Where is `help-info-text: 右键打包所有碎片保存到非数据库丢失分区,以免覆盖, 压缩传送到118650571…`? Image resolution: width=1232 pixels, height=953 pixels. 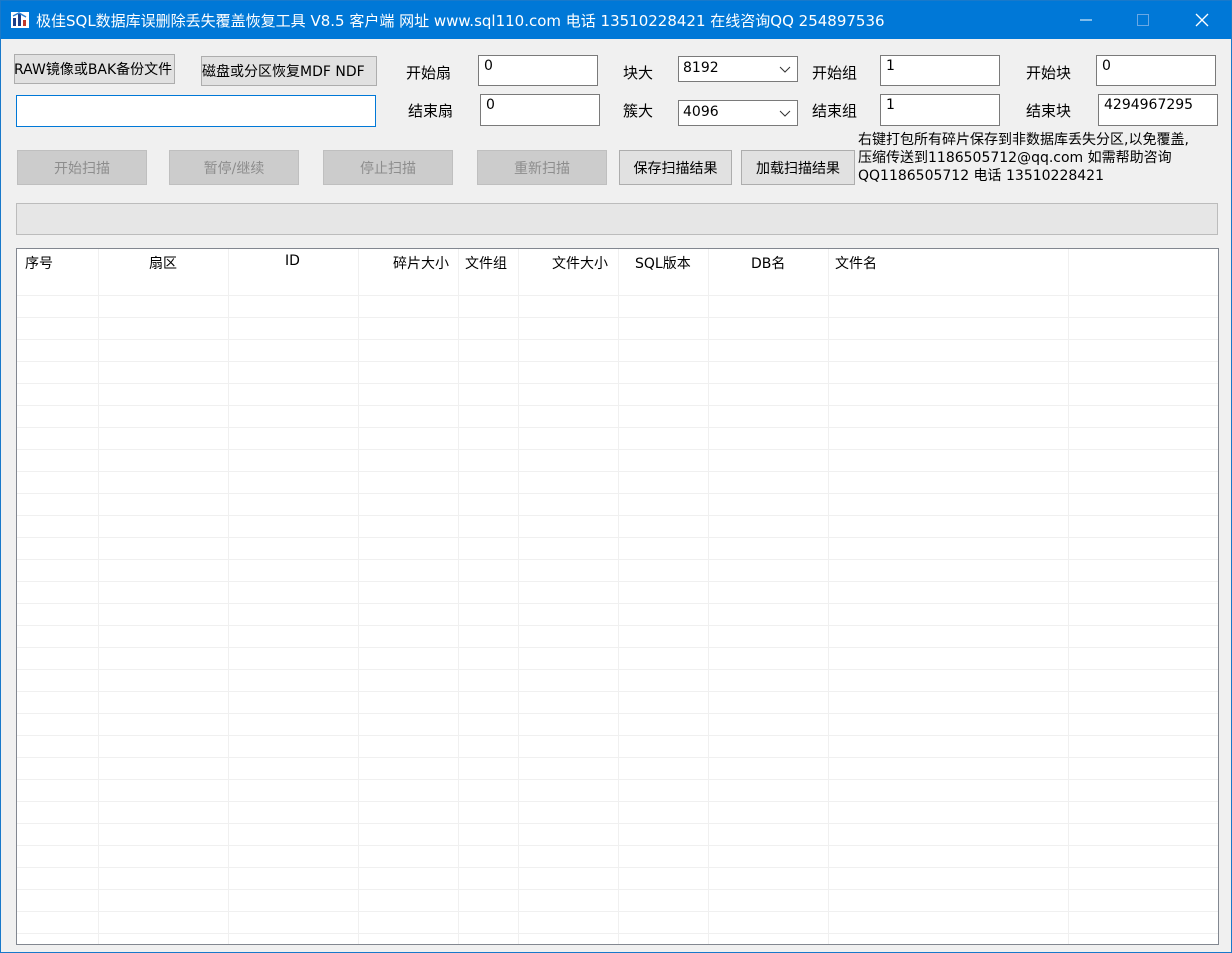
help-info-text: 右键打包所有碎片保存到非数据库丢失分区,以免覆盖, 压缩传送到118650571… is located at coordinates (1023, 158).